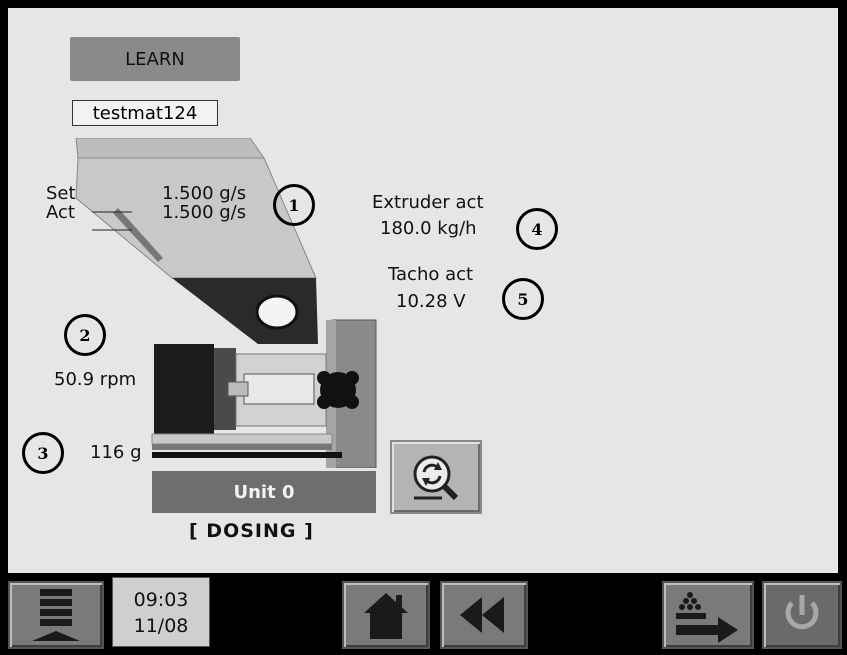 The height and width of the screenshot is (655, 847). What do you see at coordinates (537, 229) in the screenshot?
I see `callout-4: 4` at bounding box center [537, 229].